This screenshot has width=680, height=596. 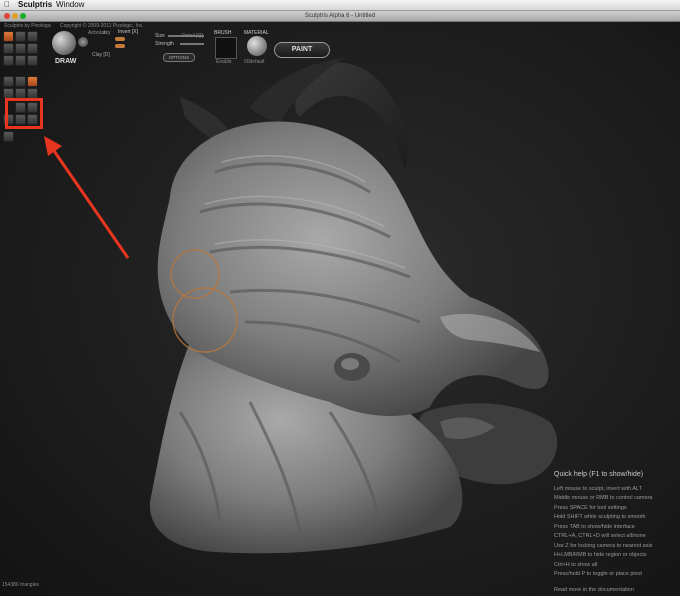 I want to click on title-bar: Sculptris Alpha 6 - Untitled, so click(x=340, y=16).